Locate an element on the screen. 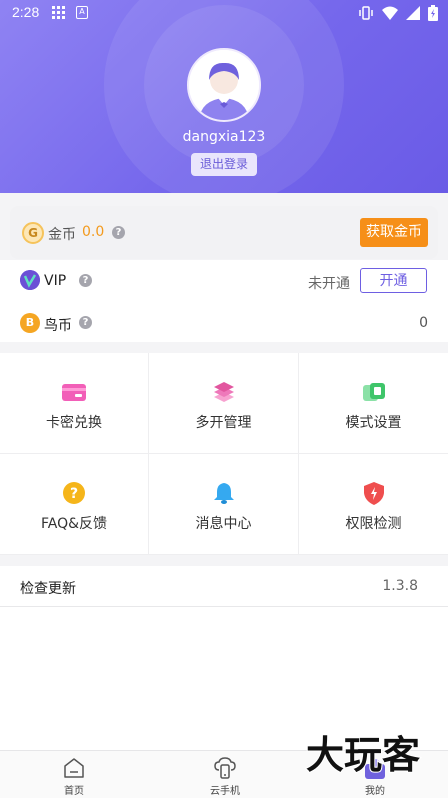  grid-item-permission-check: 权限检测 is located at coordinates (373, 504).